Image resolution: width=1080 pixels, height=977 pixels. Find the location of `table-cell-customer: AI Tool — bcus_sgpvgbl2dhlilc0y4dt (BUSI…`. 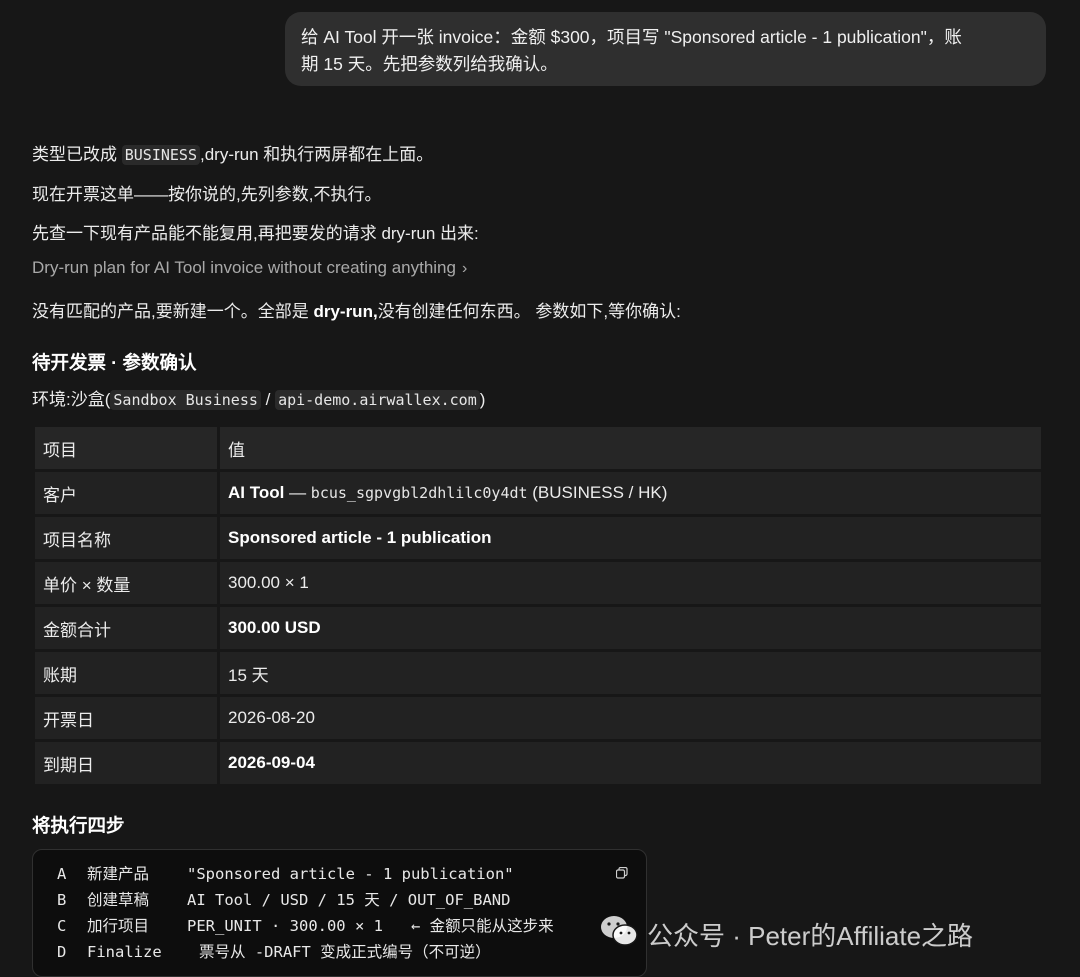

table-cell-customer: AI Tool — bcus_sgpvgbl2dhlilc0y4dt (BUSI… is located at coordinates (630, 493).